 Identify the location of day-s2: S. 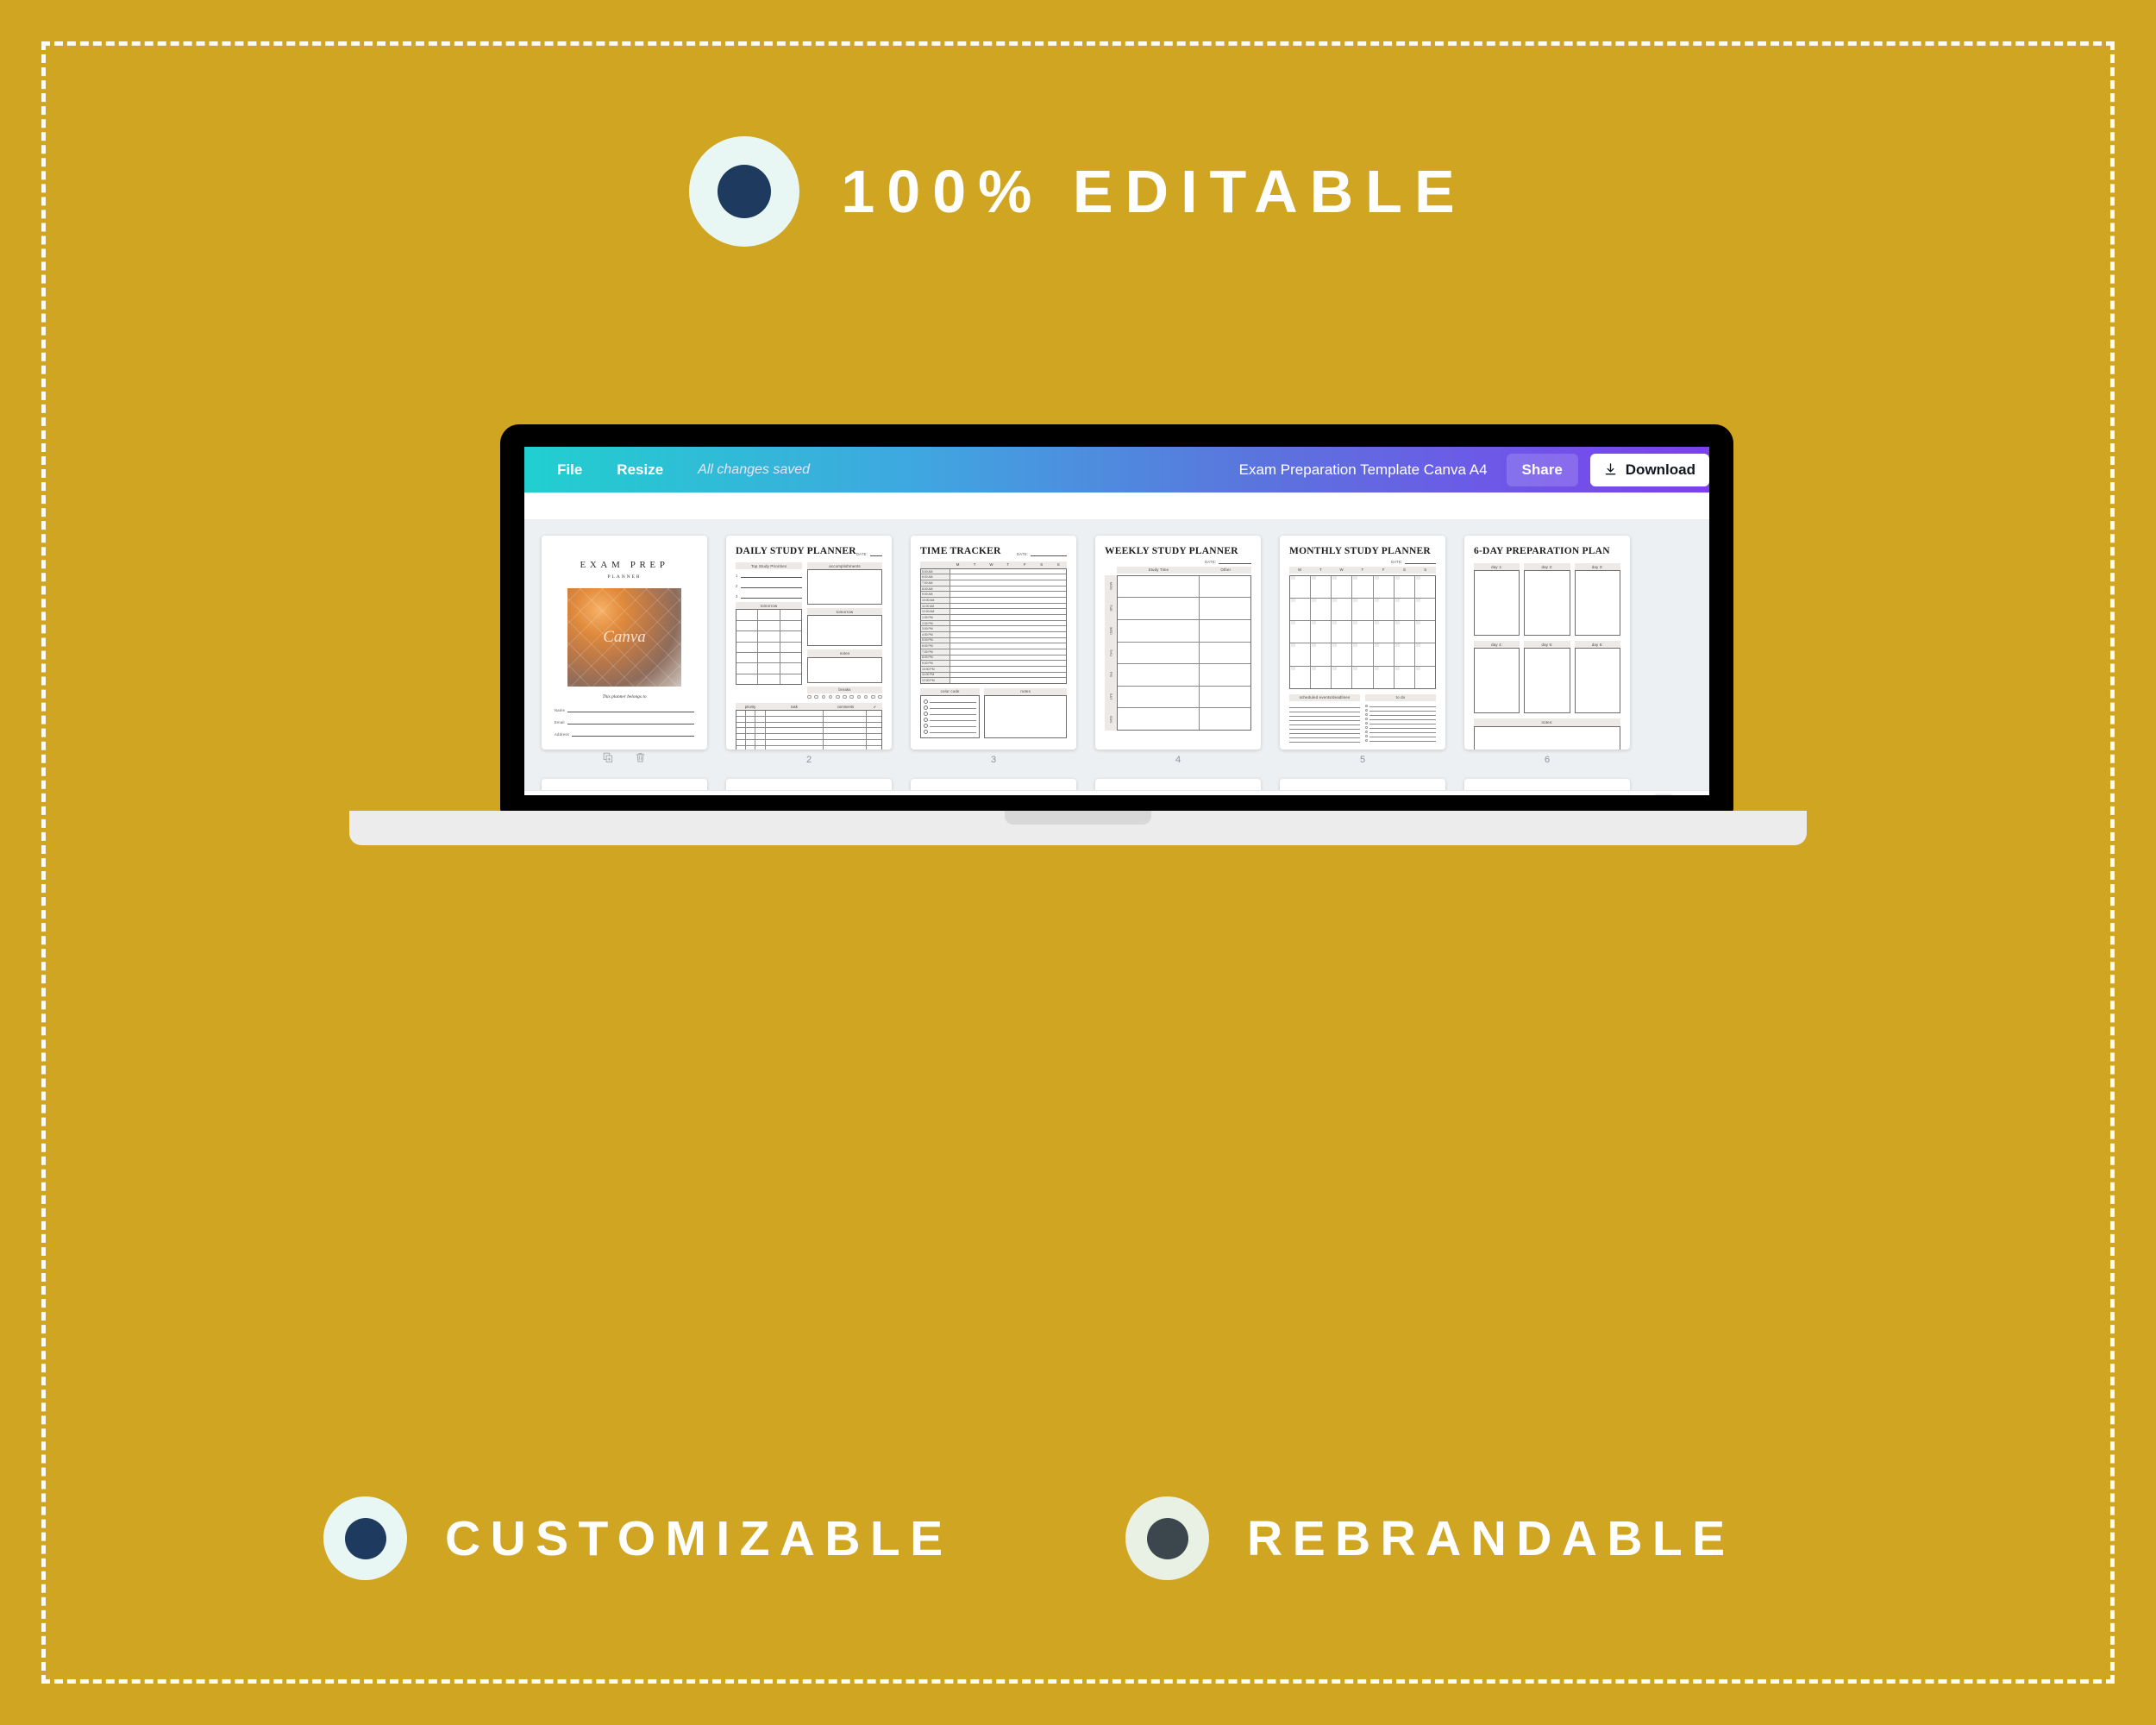
(1058, 565).